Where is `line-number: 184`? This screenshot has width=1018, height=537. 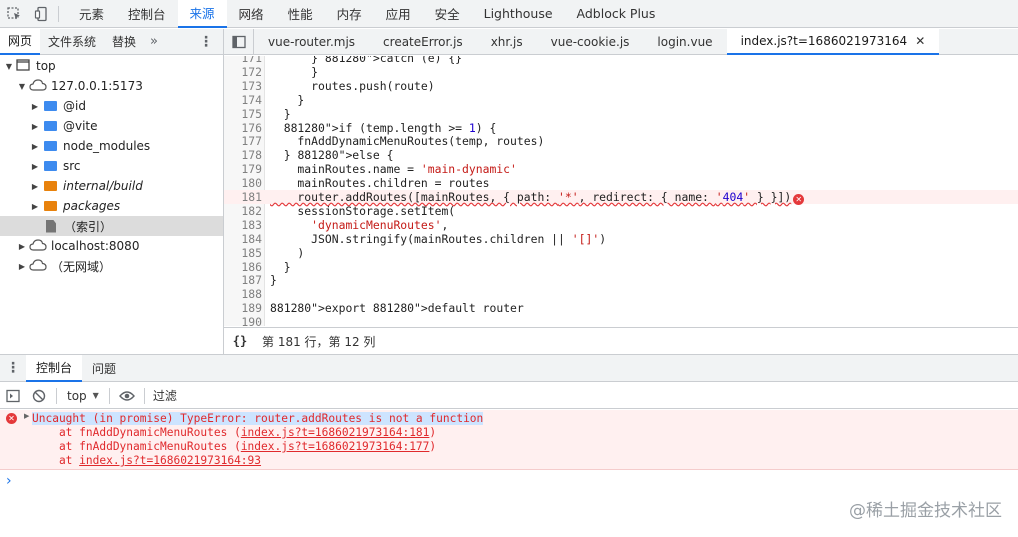 line-number: 184 is located at coordinates (243, 239).